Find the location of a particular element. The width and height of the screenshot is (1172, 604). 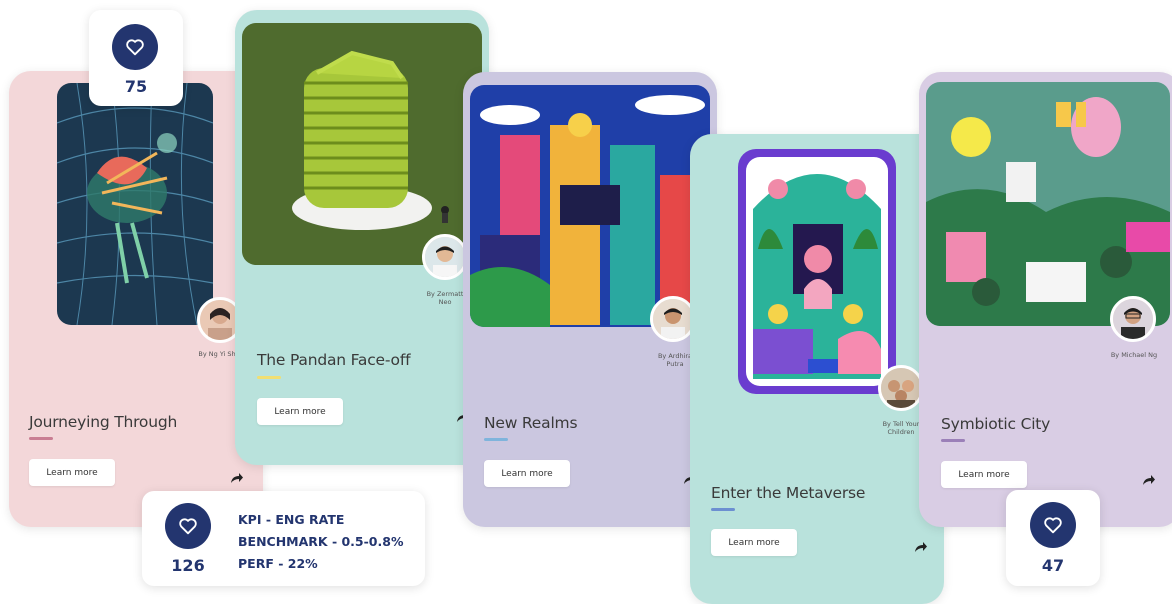

like-count: 126 is located at coordinates (188, 565).